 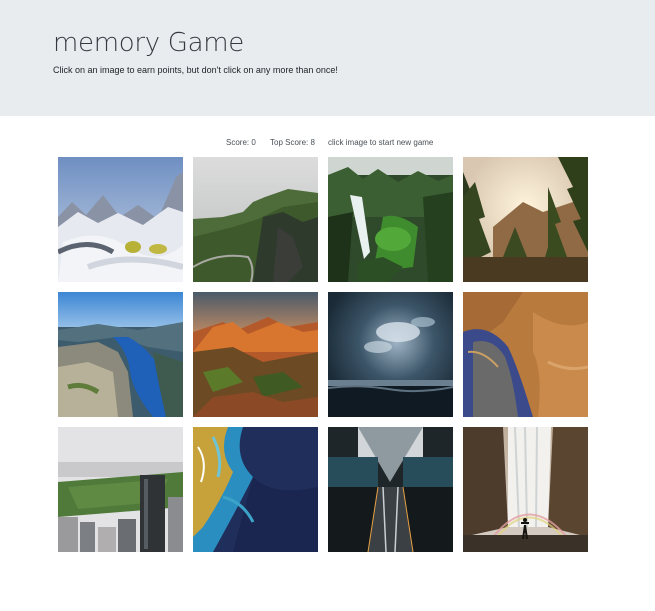 I want to click on top-score-display: Top Score: 8, so click(x=292, y=143).